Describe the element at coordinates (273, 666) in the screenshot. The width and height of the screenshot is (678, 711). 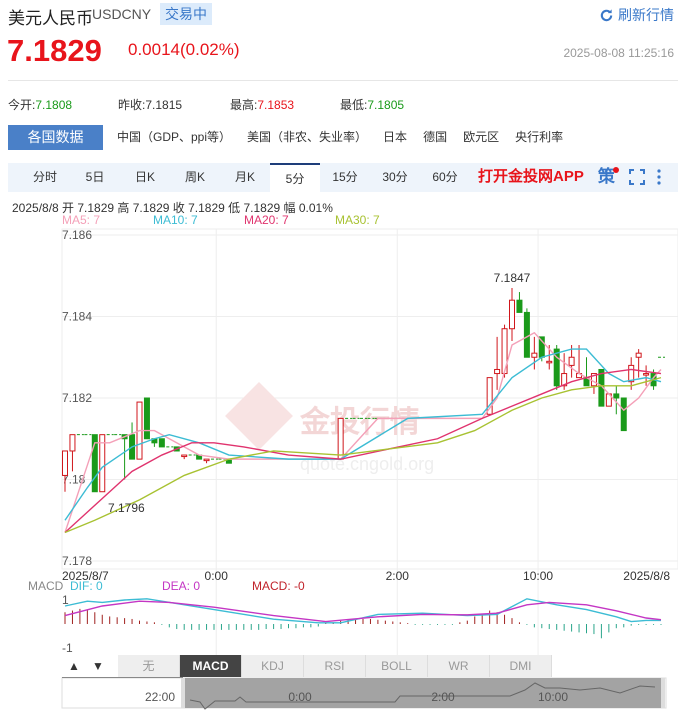
I see `indicator-kdj: KDJ` at that location.